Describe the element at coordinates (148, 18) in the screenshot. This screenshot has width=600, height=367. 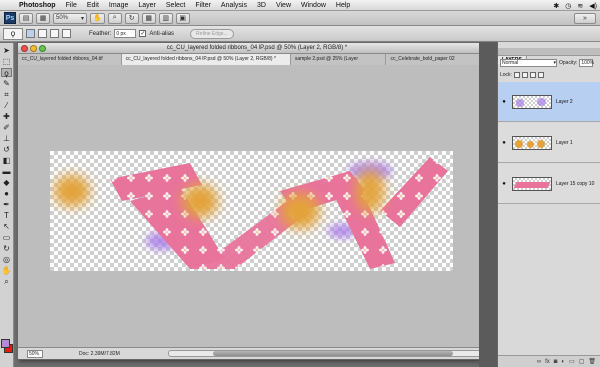
I see `extras-button: ▦` at that location.